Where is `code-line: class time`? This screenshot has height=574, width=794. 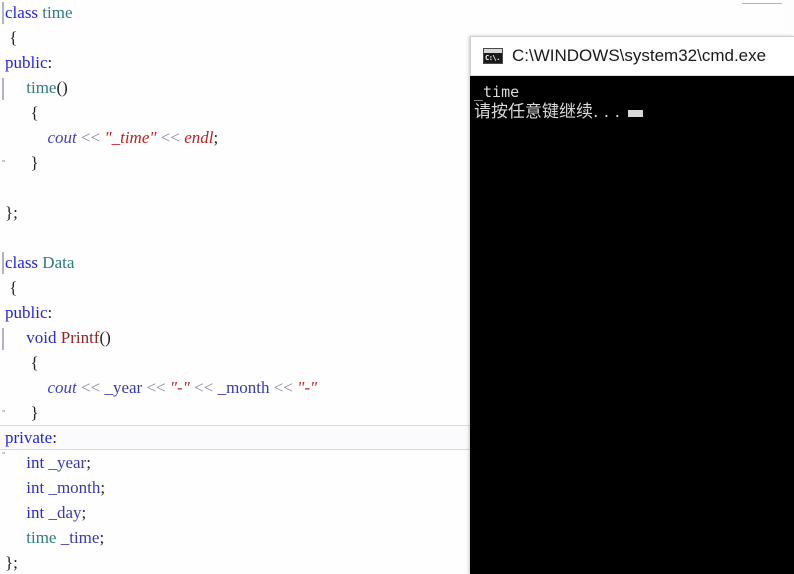 code-line: class time is located at coordinates (397, 12).